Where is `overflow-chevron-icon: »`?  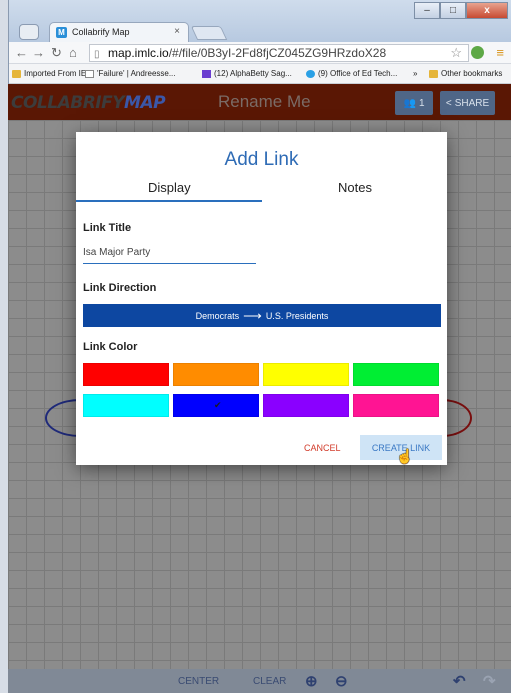 overflow-chevron-icon: » is located at coordinates (415, 73).